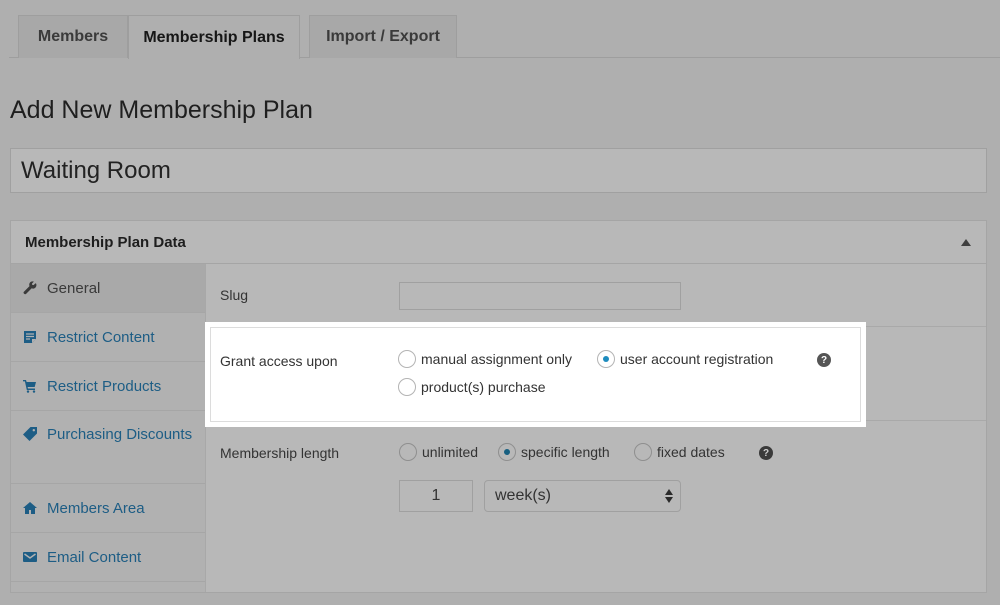 Image resolution: width=1000 pixels, height=605 pixels. Describe the element at coordinates (101, 337) in the screenshot. I see `sidebar-item-label: Restrict Content` at that location.